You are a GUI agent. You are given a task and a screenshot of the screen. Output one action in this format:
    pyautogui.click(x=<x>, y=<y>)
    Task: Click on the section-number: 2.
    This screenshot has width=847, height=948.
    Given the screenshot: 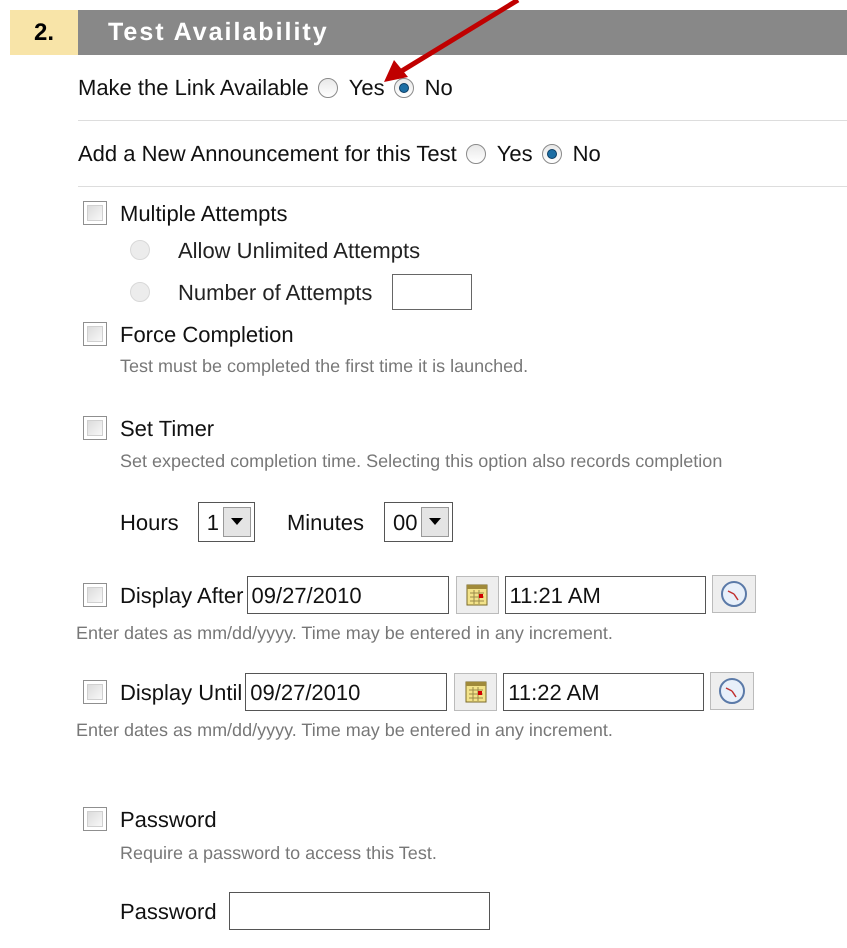 What is the action you would take?
    pyautogui.click(x=44, y=32)
    